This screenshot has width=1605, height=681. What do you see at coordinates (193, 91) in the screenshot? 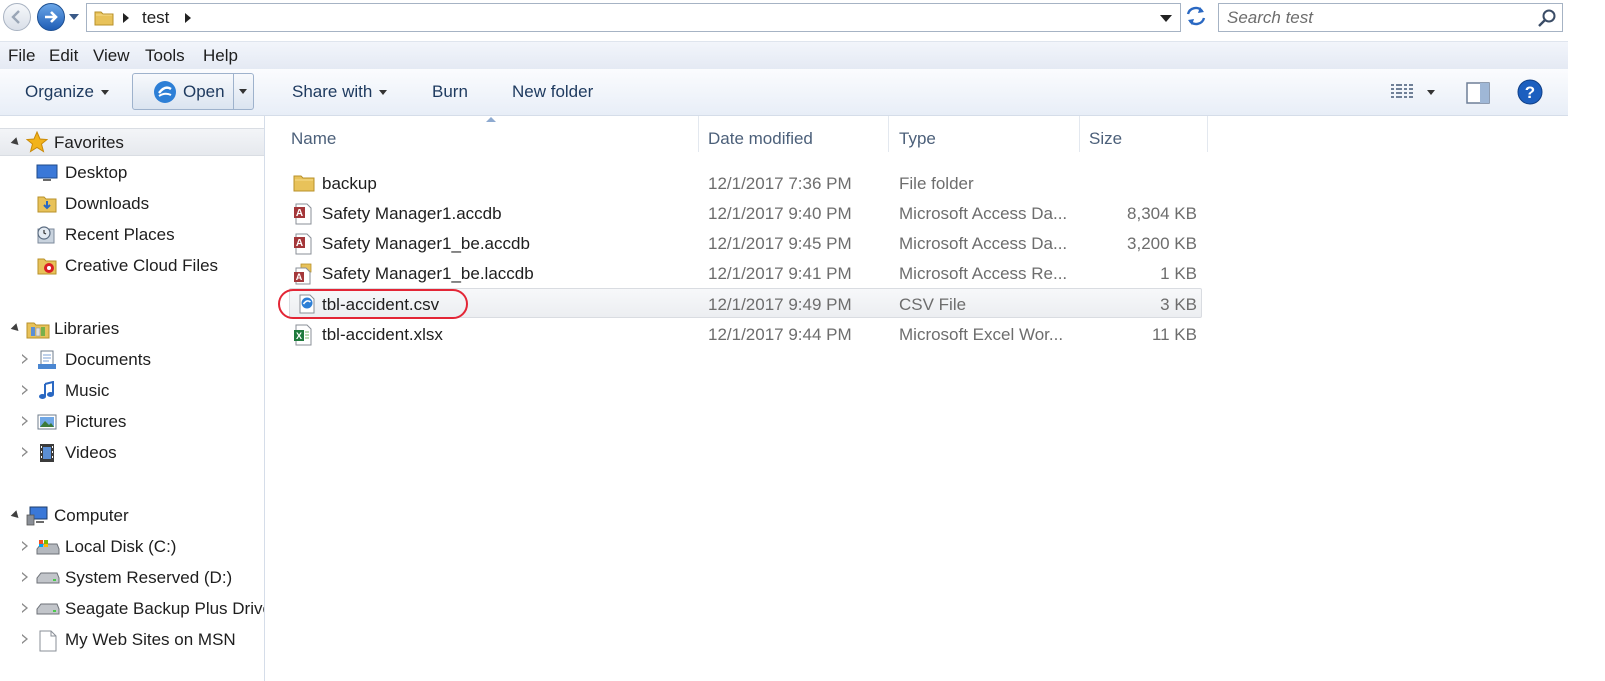
I see `open-split-button: Open` at bounding box center [193, 91].